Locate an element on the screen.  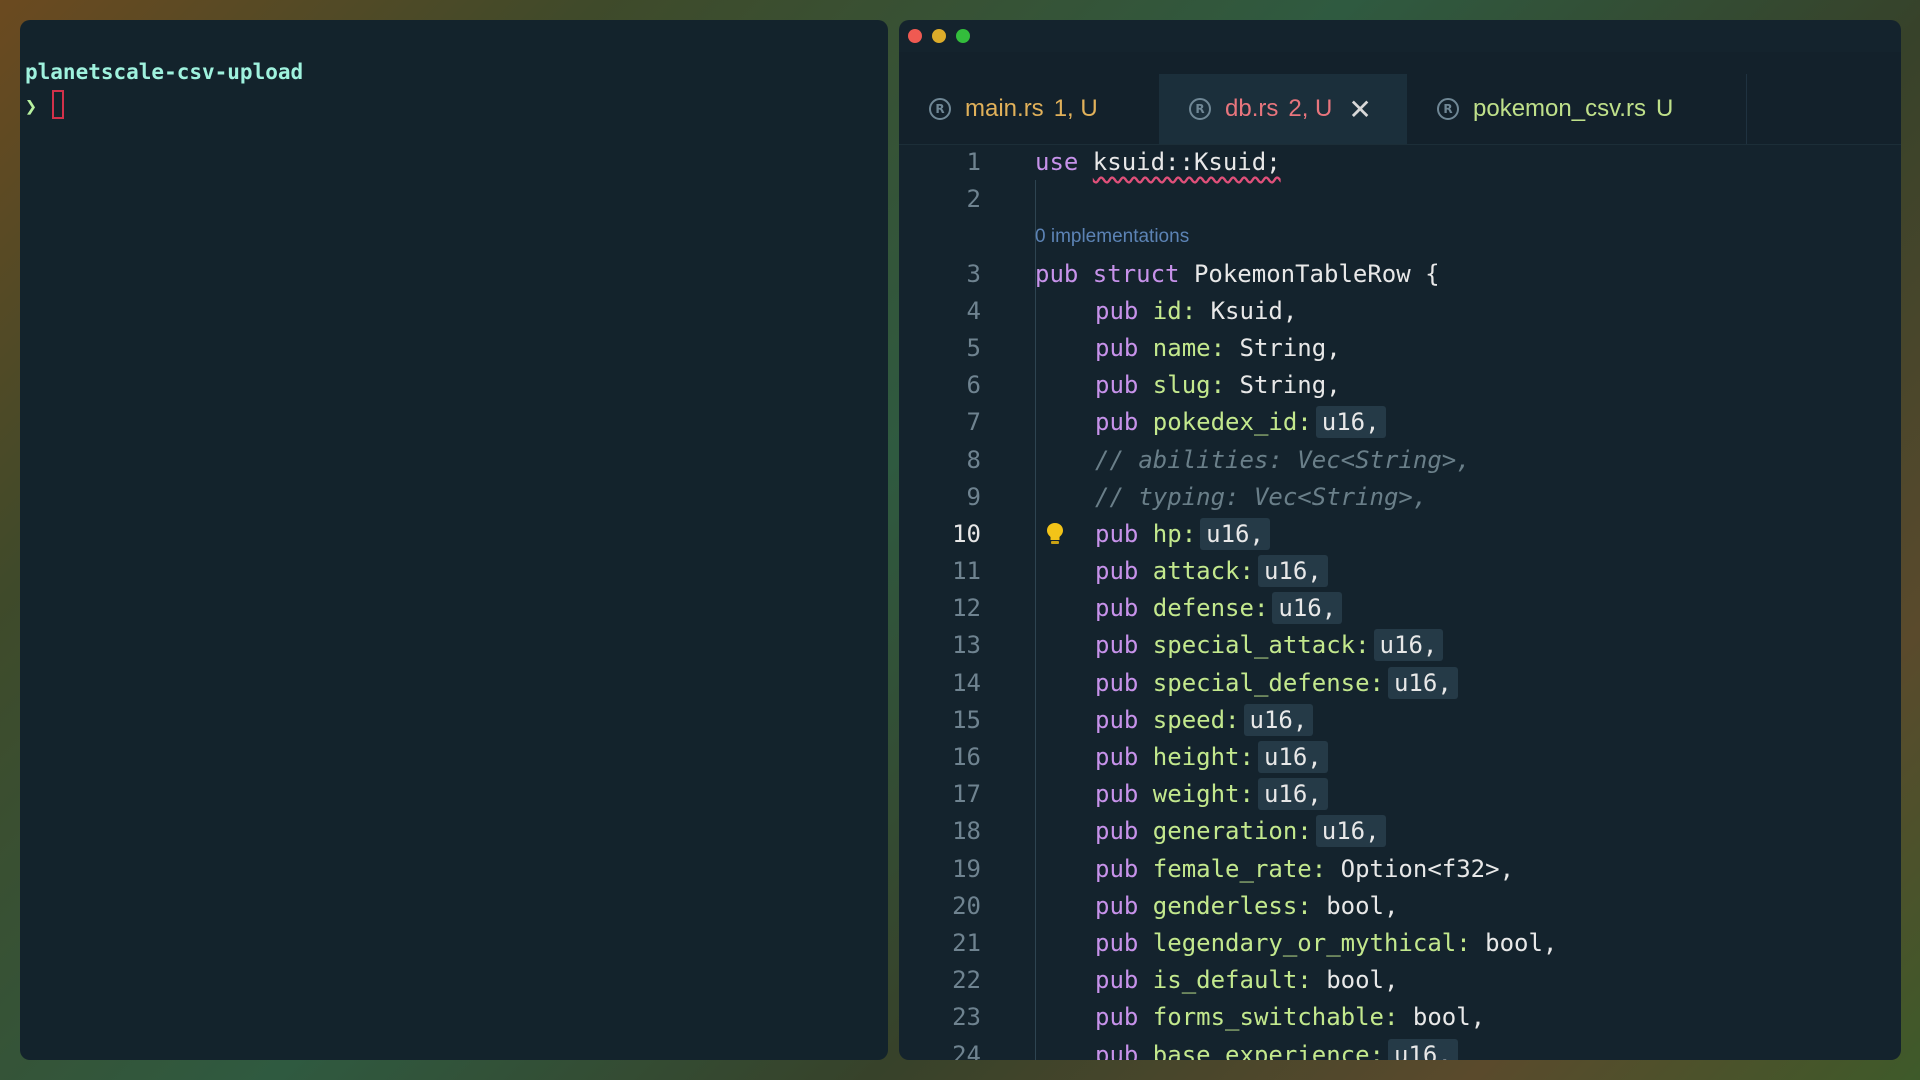
terminal-cwd: planetscale-csv-upload is located at coordinates (164, 72).